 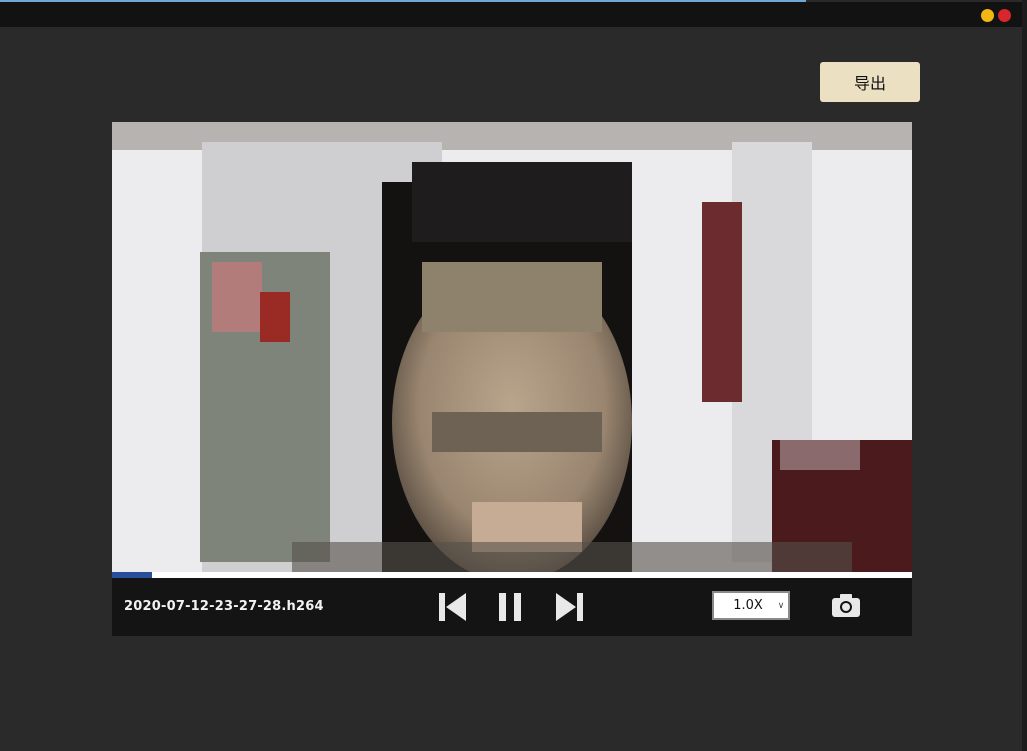 What do you see at coordinates (1024, 375) in the screenshot?
I see `window-edge` at bounding box center [1024, 375].